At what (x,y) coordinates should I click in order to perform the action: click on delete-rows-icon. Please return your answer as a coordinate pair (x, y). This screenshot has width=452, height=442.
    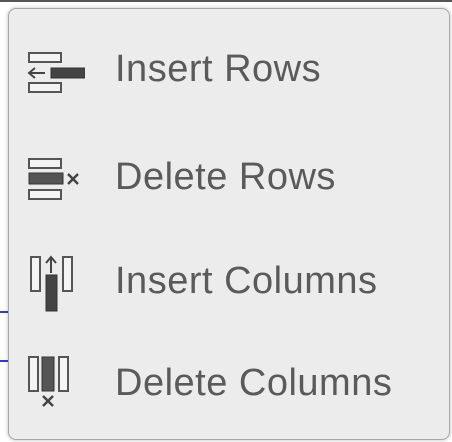
    Looking at the image, I should click on (53, 179).